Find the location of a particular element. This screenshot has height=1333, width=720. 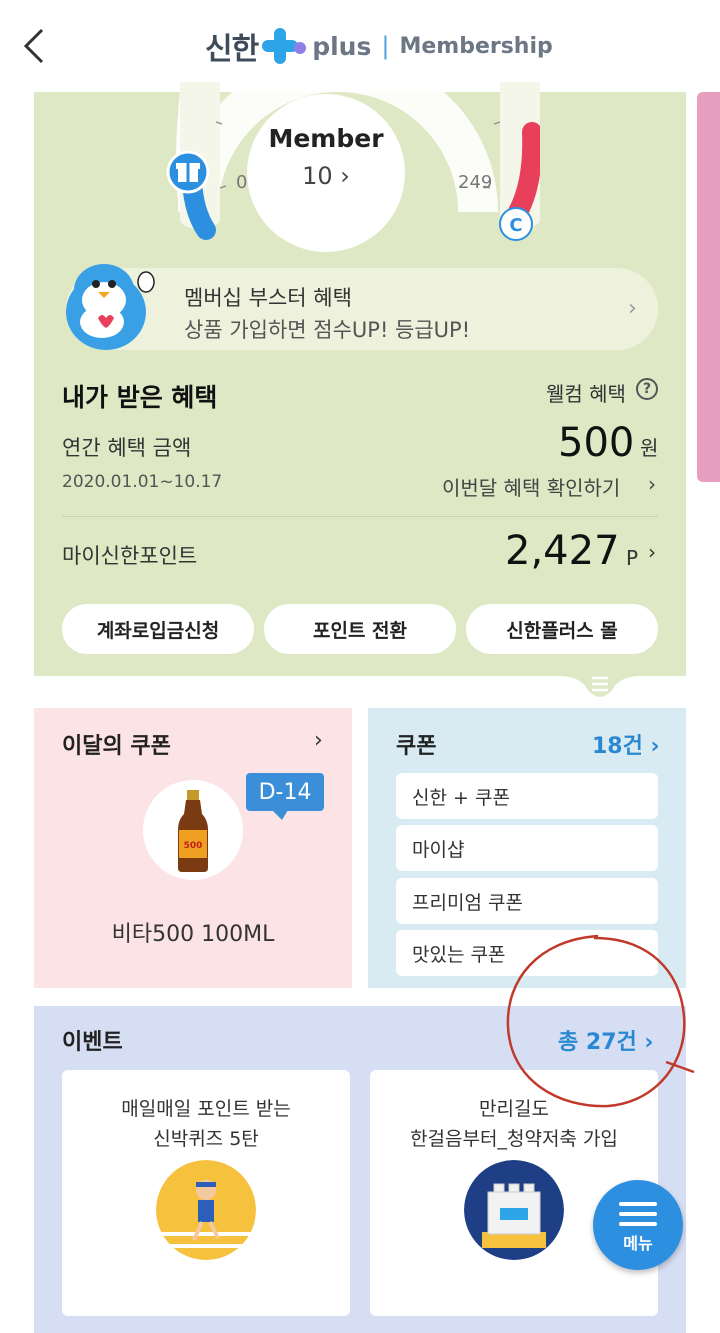

badge-tail is located at coordinates (280, 815).